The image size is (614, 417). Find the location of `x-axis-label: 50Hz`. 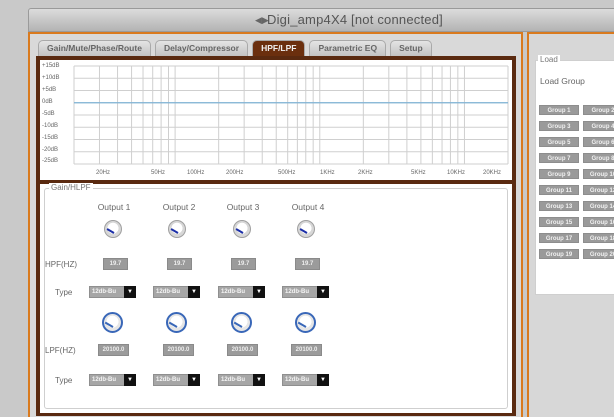

x-axis-label: 50Hz is located at coordinates (158, 173).